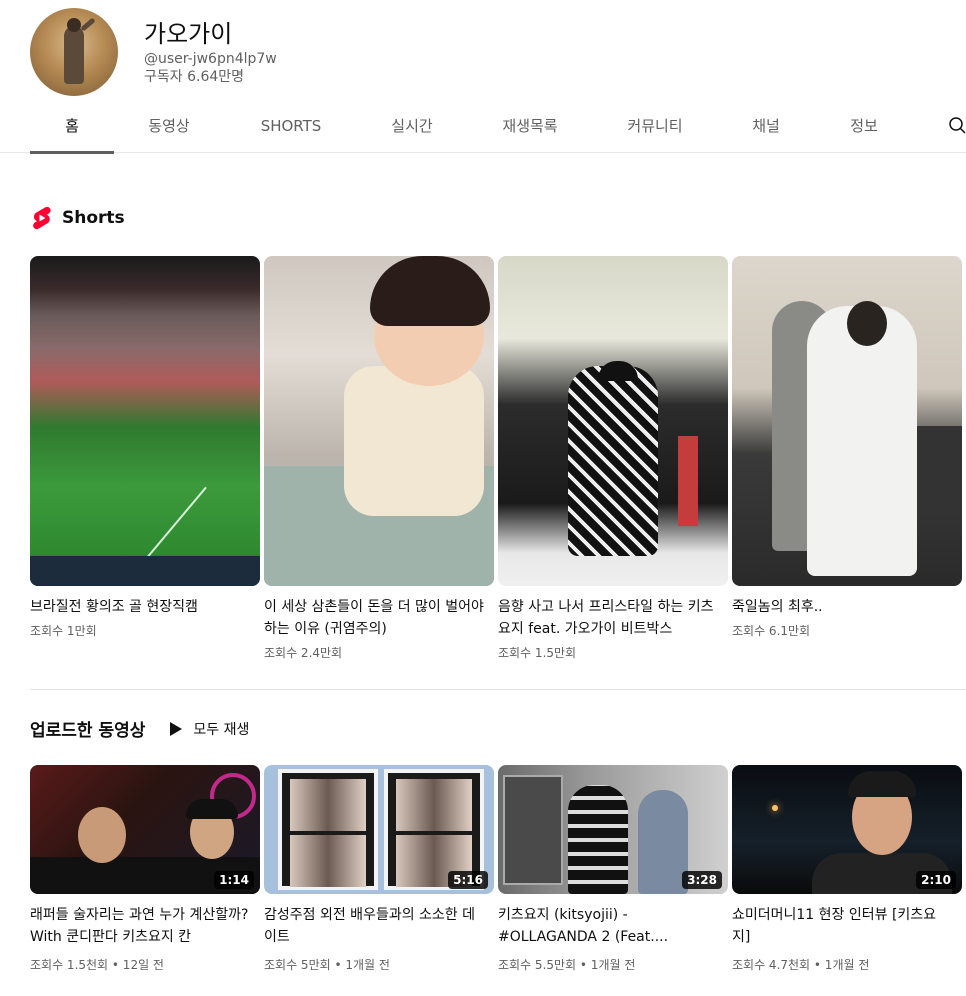 The image size is (966, 996). Describe the element at coordinates (702, 880) in the screenshot. I see `video-duration: 3:28` at that location.